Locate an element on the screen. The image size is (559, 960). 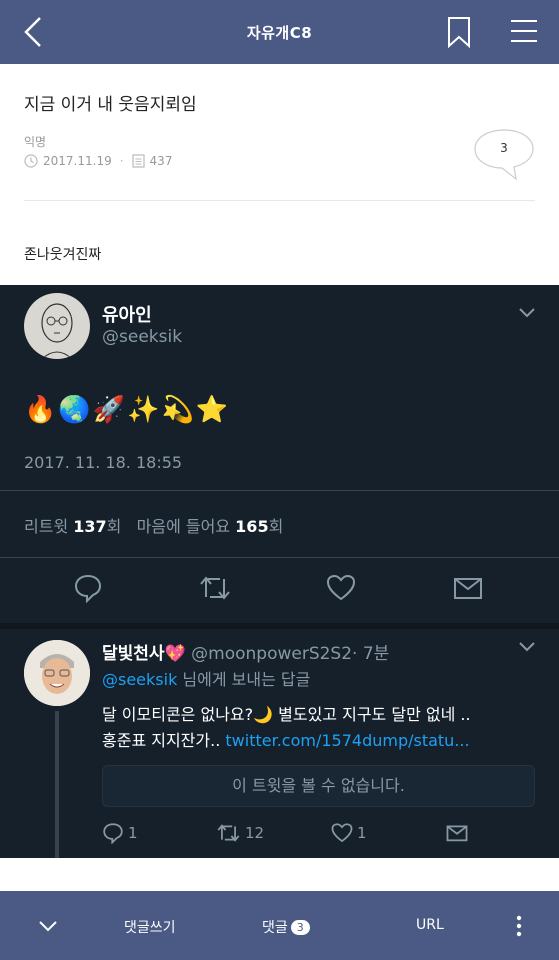
reply-header: 달빛천사💖 @moonpowerS2S2· 7분 is located at coordinates (245, 651).